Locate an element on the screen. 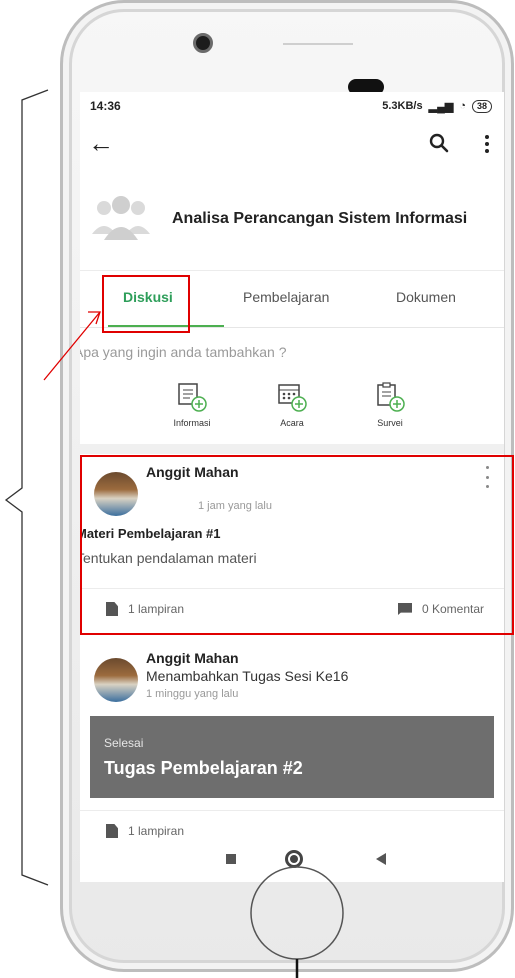  comment-link: 0 Komentar is located at coordinates (441, 609).